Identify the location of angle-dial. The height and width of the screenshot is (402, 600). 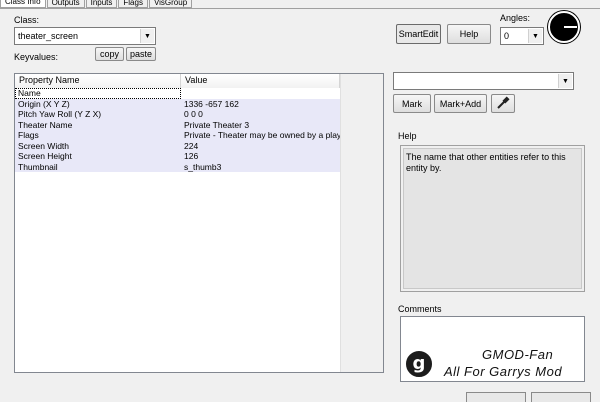
(564, 27).